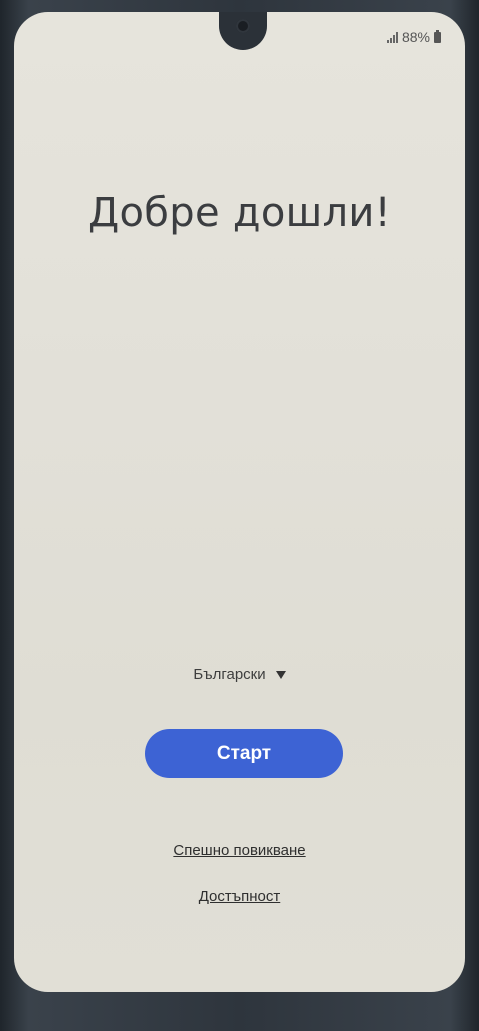  I want to click on language-selector: Български, so click(239, 674).